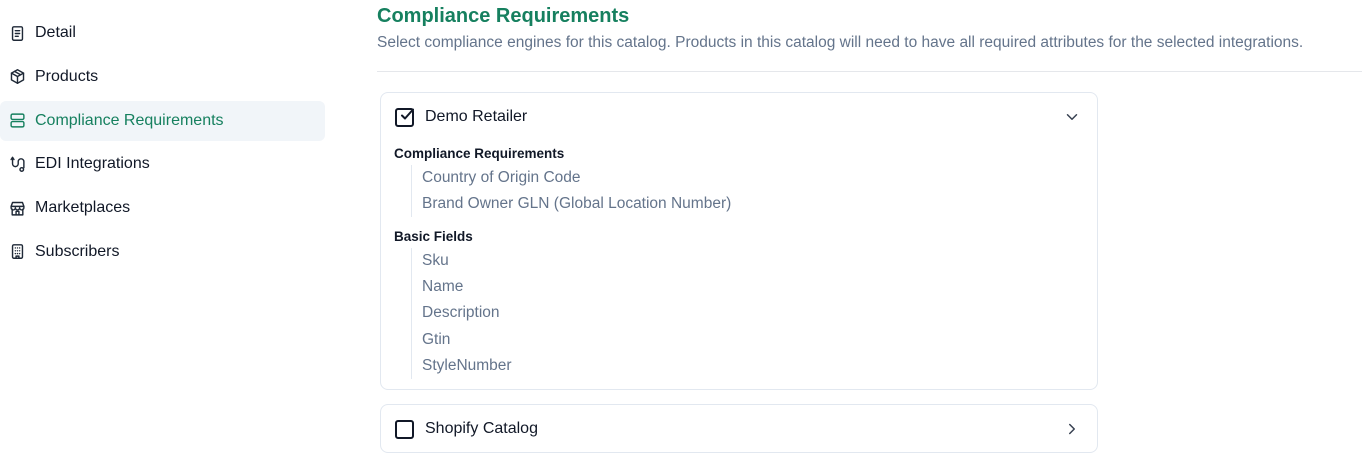 Image resolution: width=1362 pixels, height=462 pixels. Describe the element at coordinates (17, 251) in the screenshot. I see `building-icon` at that location.